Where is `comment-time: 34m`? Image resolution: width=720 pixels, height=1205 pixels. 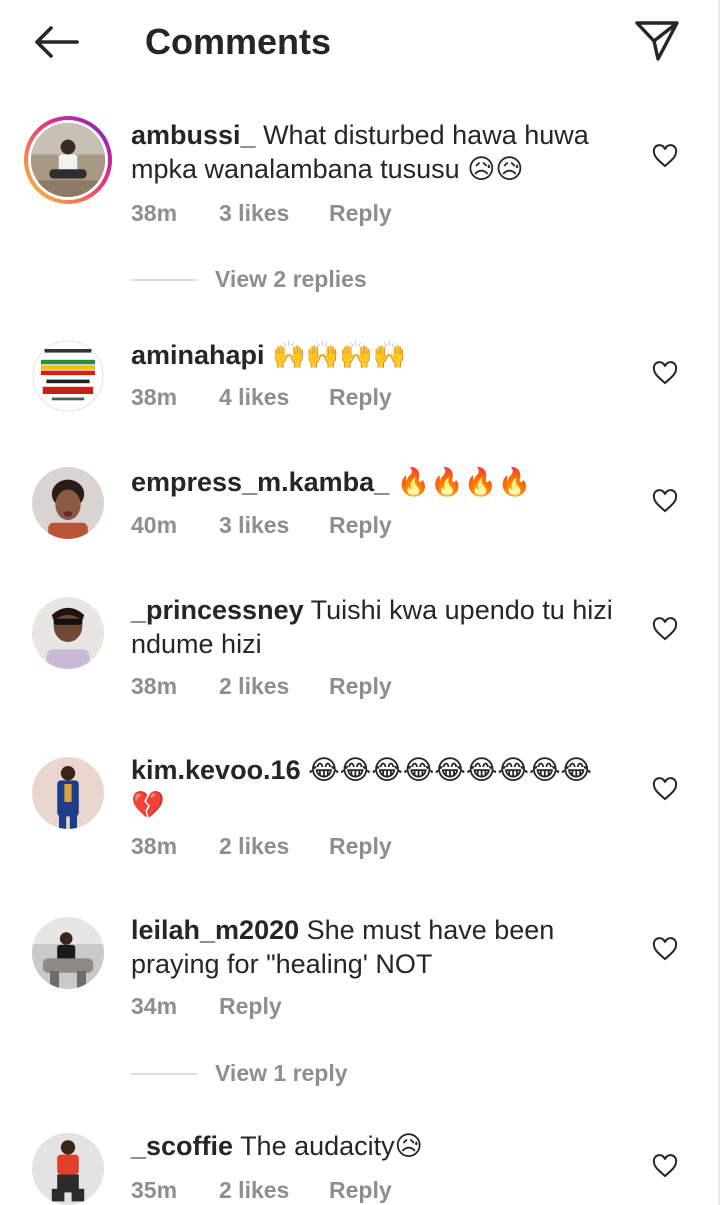
comment-time: 34m is located at coordinates (154, 1006).